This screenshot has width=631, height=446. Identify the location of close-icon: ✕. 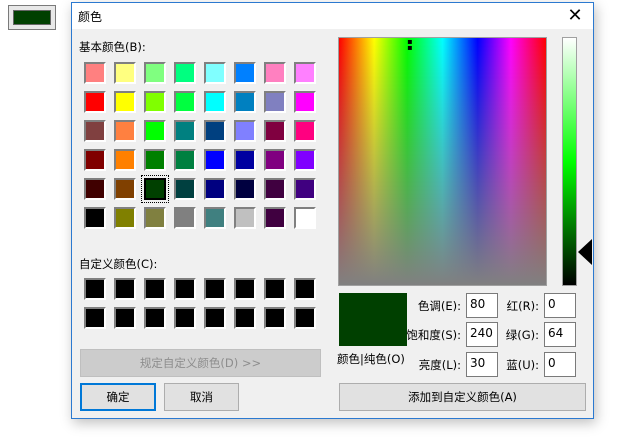
(575, 15).